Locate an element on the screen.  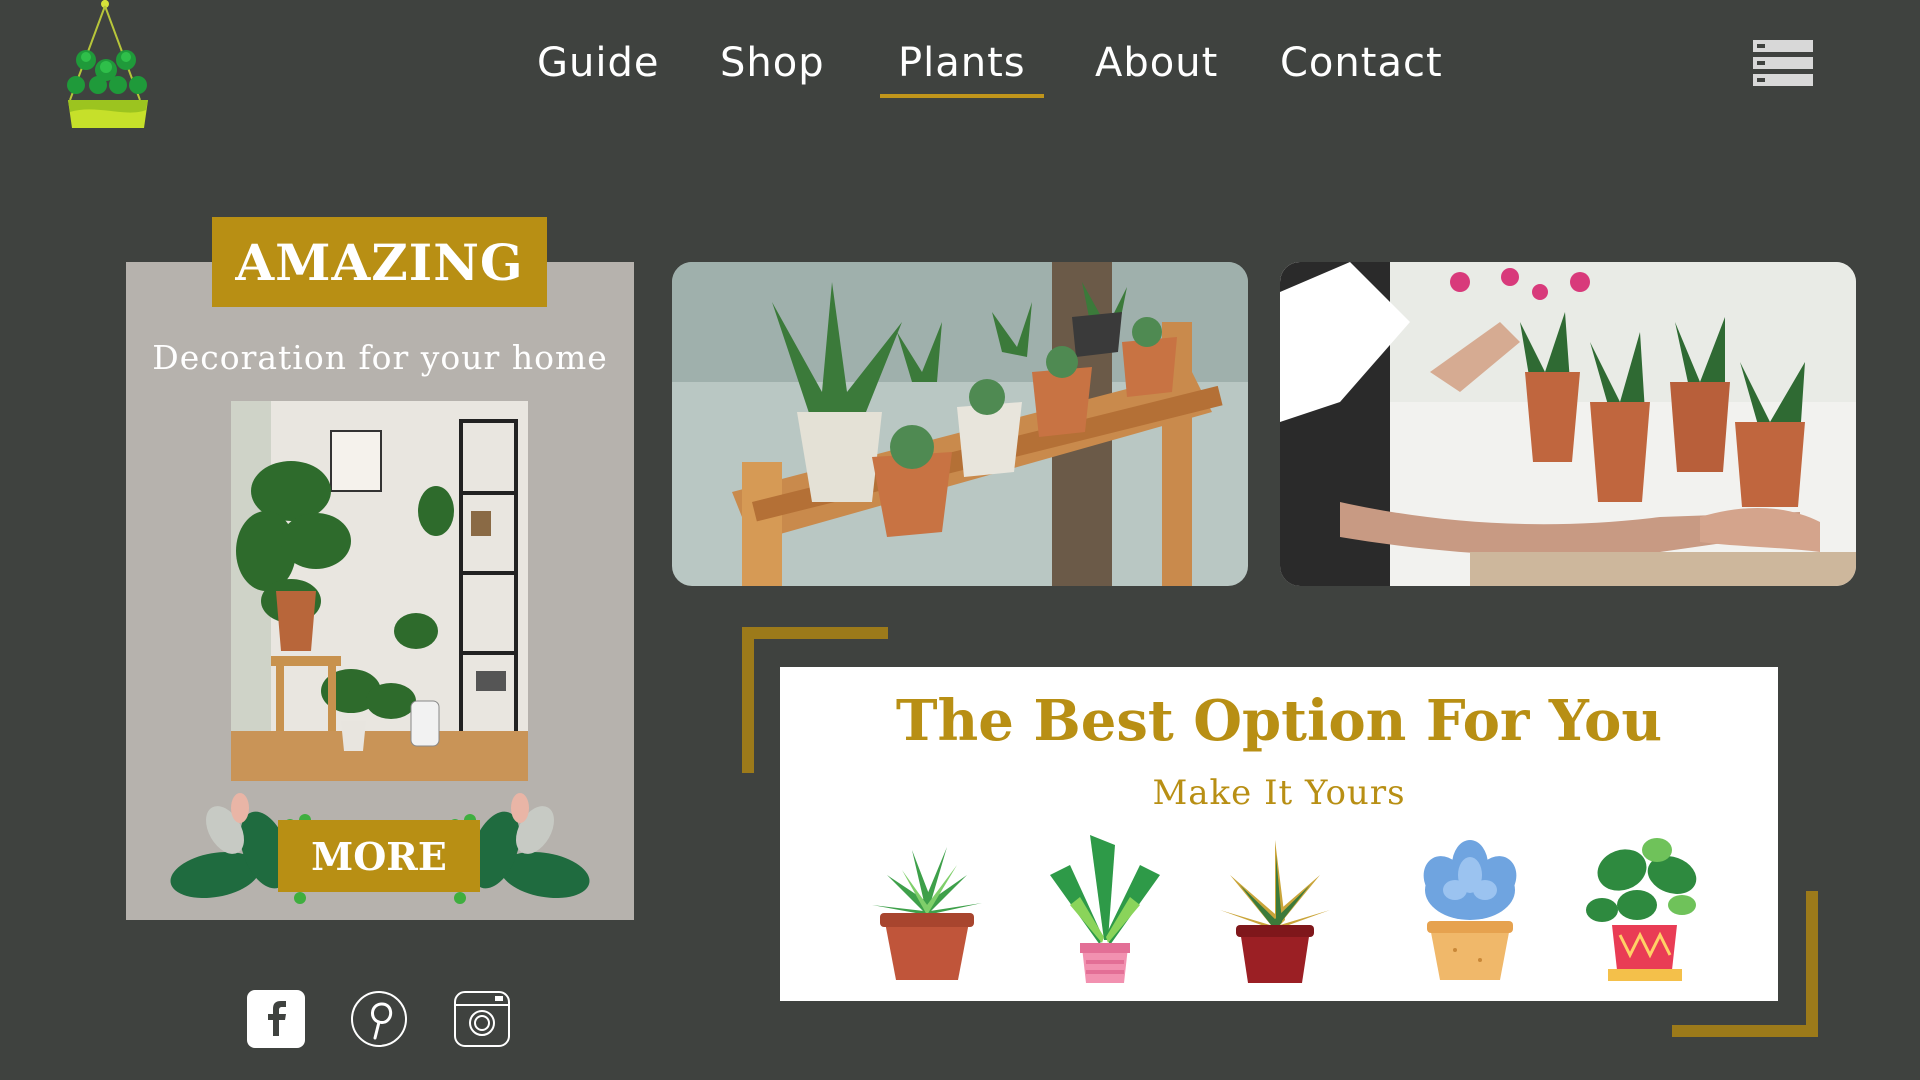
promo-subtitle: Decoration for your home is located at coordinates (380, 357).